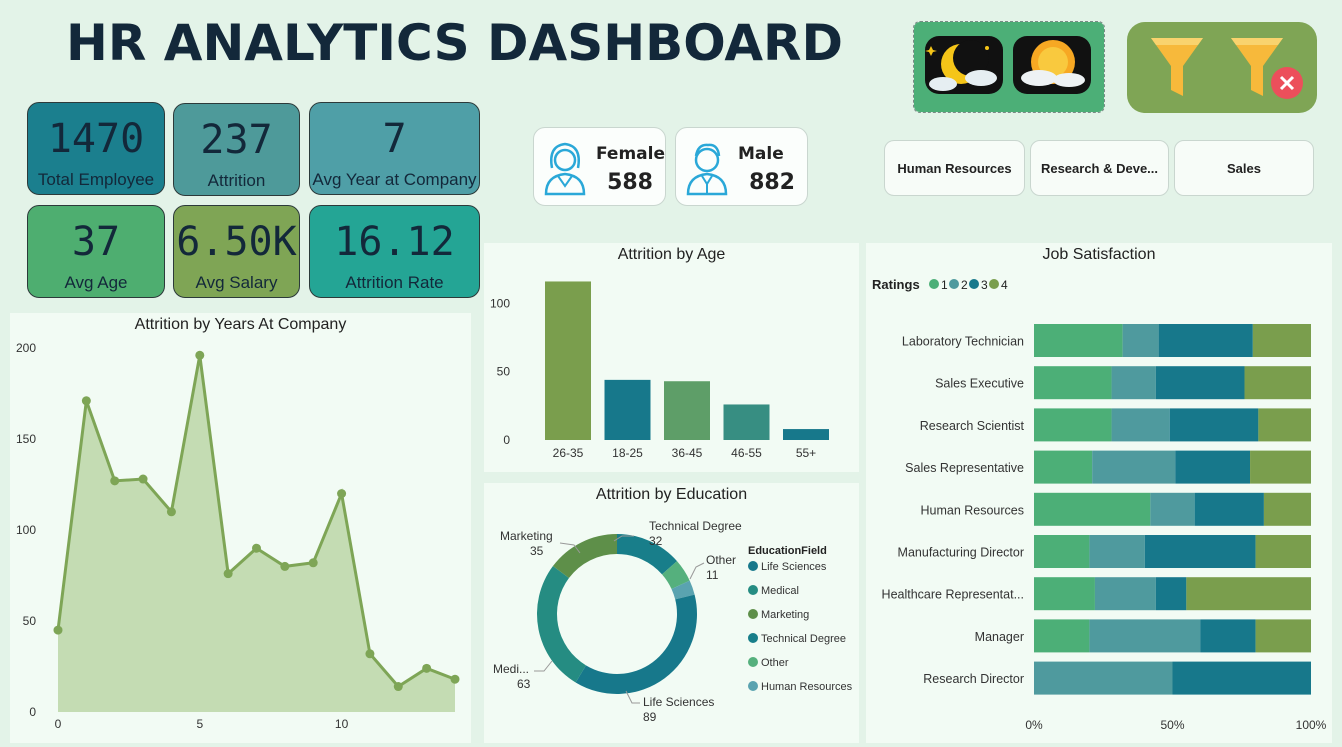 The height and width of the screenshot is (747, 1342). Describe the element at coordinates (972, 426) in the screenshot. I see `y-tick-label: Research Scientist` at that location.